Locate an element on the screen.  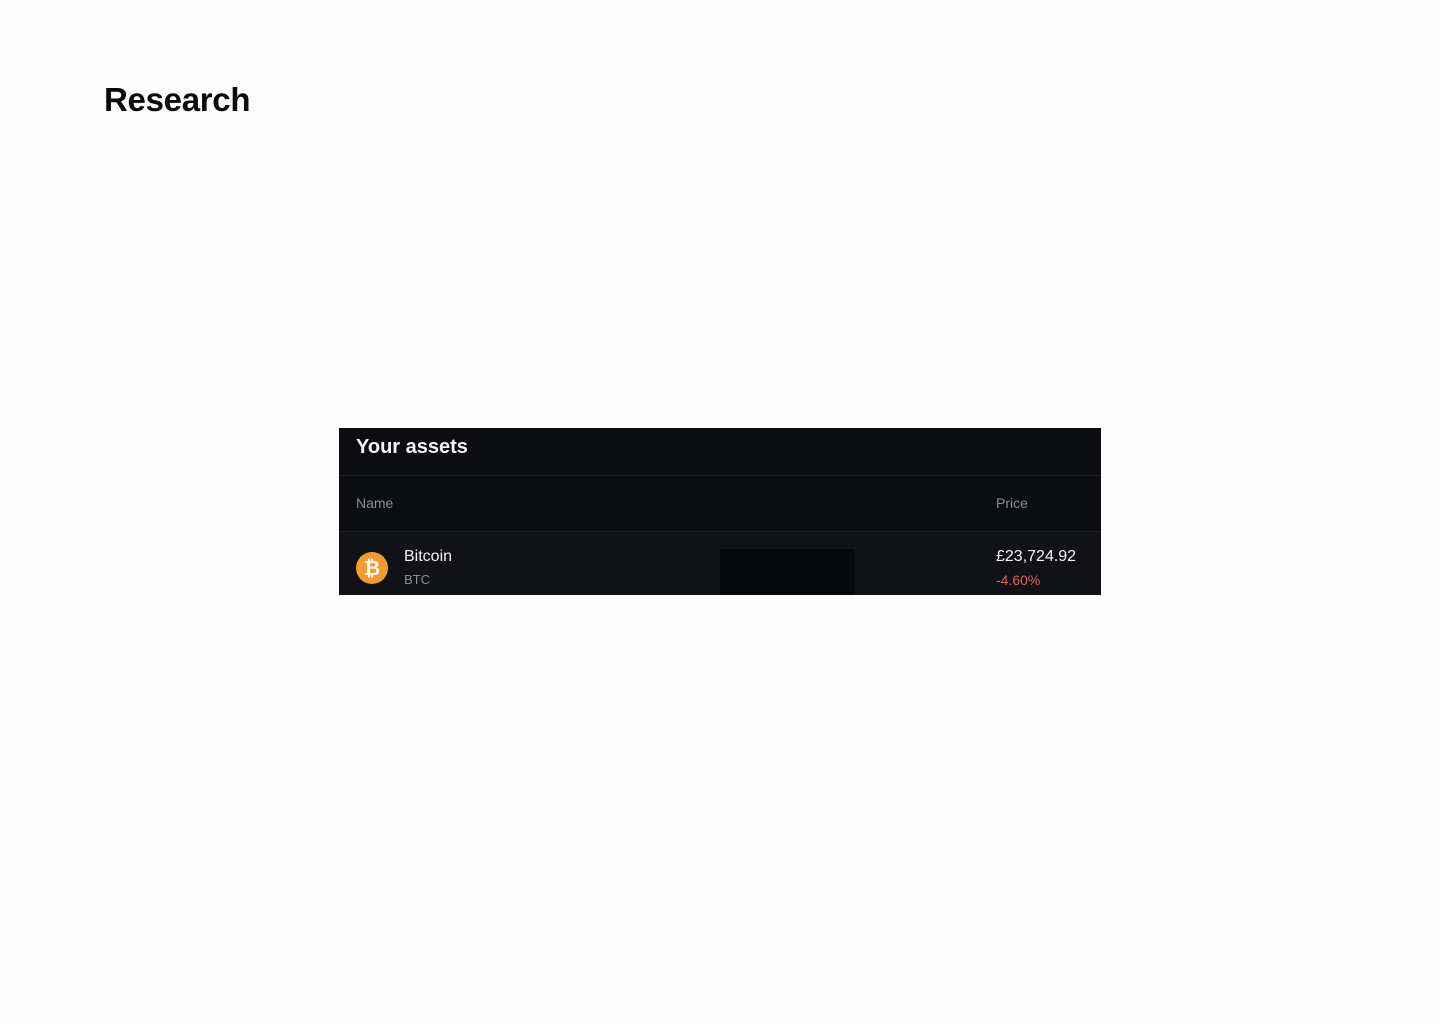
assets-panel-title: Your assets is located at coordinates (412, 447).